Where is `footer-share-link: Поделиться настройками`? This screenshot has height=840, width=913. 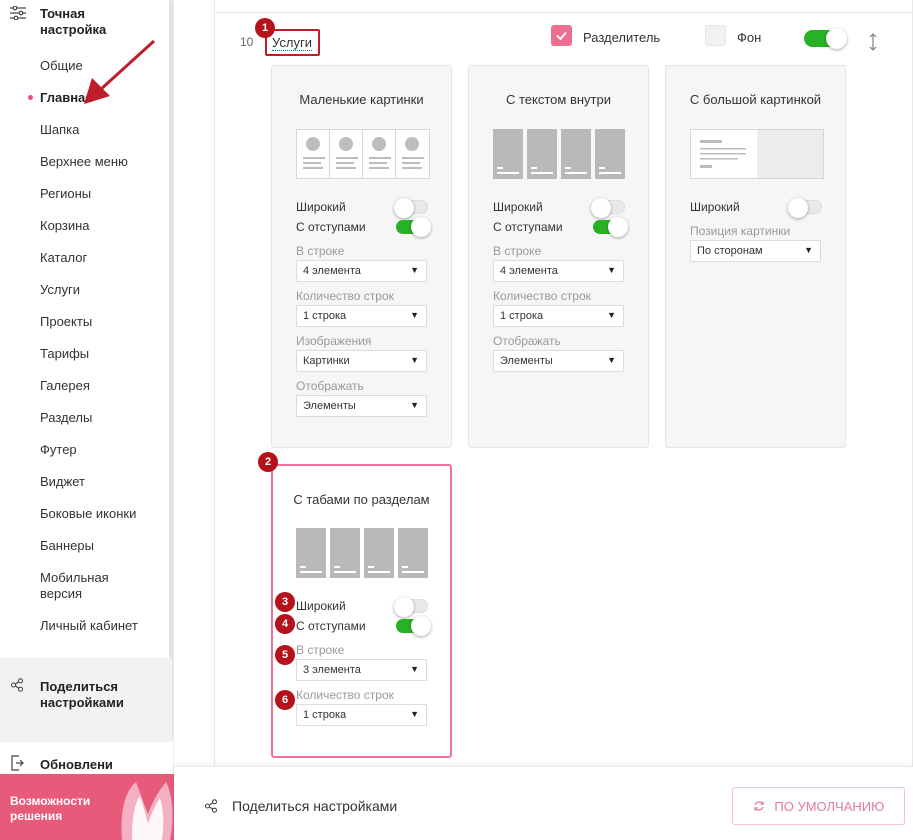
footer-share-link: Поделиться настройками is located at coordinates (314, 806).